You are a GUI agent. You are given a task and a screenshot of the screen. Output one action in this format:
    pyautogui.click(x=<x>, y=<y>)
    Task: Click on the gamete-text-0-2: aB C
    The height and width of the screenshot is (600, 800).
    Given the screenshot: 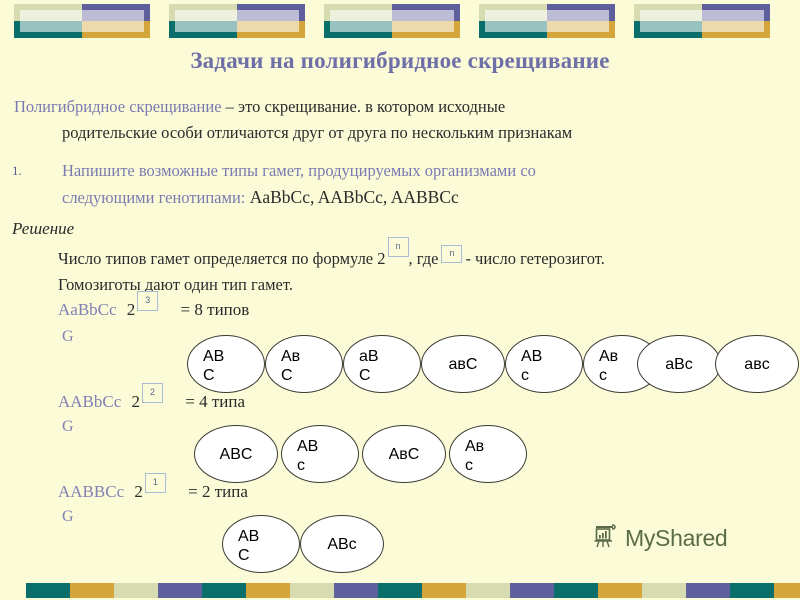 What is the action you would take?
    pyautogui.click(x=369, y=366)
    